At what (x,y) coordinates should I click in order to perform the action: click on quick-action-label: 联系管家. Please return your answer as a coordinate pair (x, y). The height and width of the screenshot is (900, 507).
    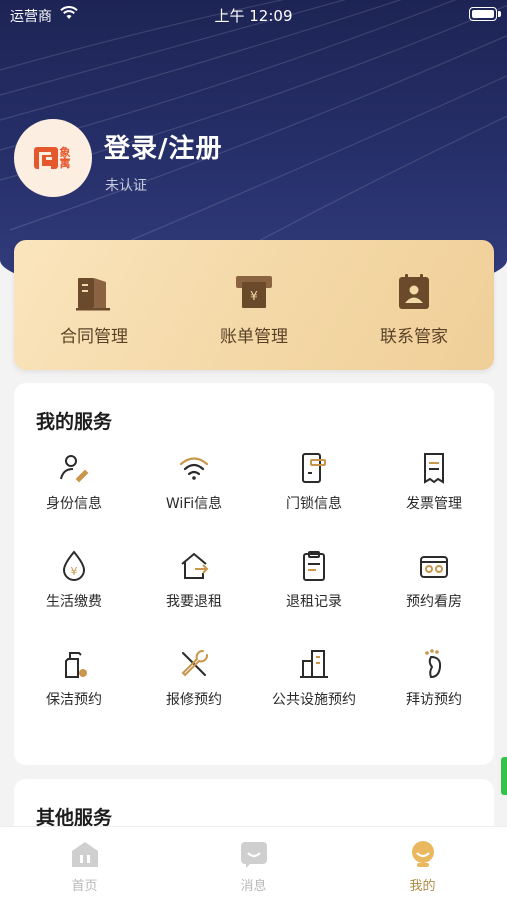
    Looking at the image, I should click on (414, 337).